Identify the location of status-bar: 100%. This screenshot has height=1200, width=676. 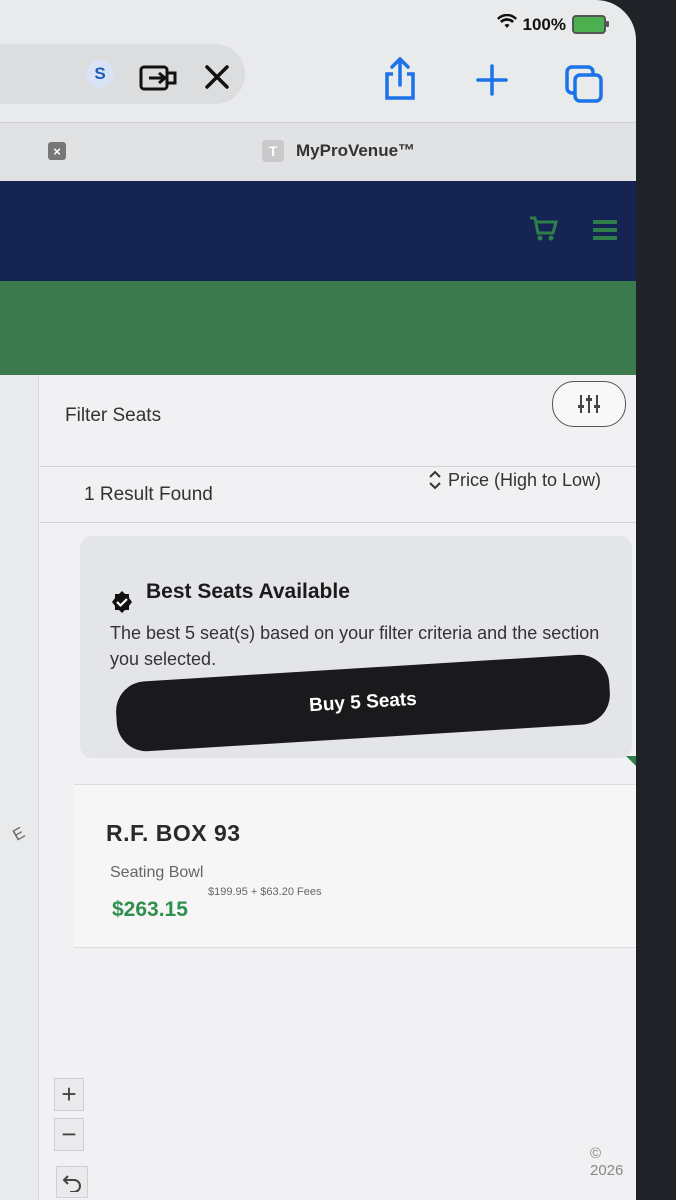
(552, 24).